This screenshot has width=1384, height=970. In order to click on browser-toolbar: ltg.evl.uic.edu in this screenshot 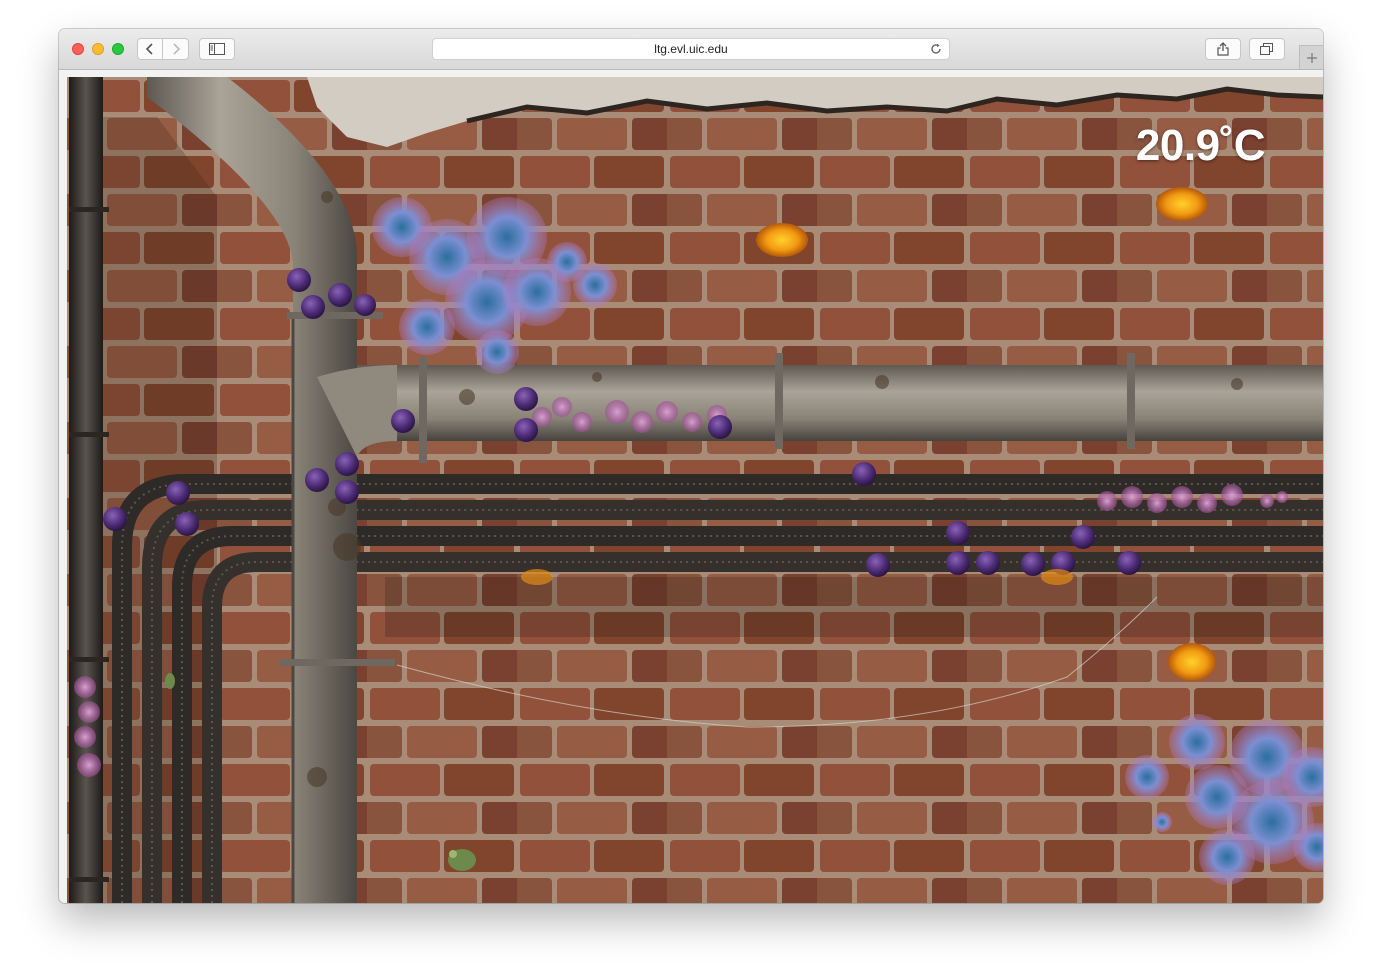, I will do `click(691, 49)`.